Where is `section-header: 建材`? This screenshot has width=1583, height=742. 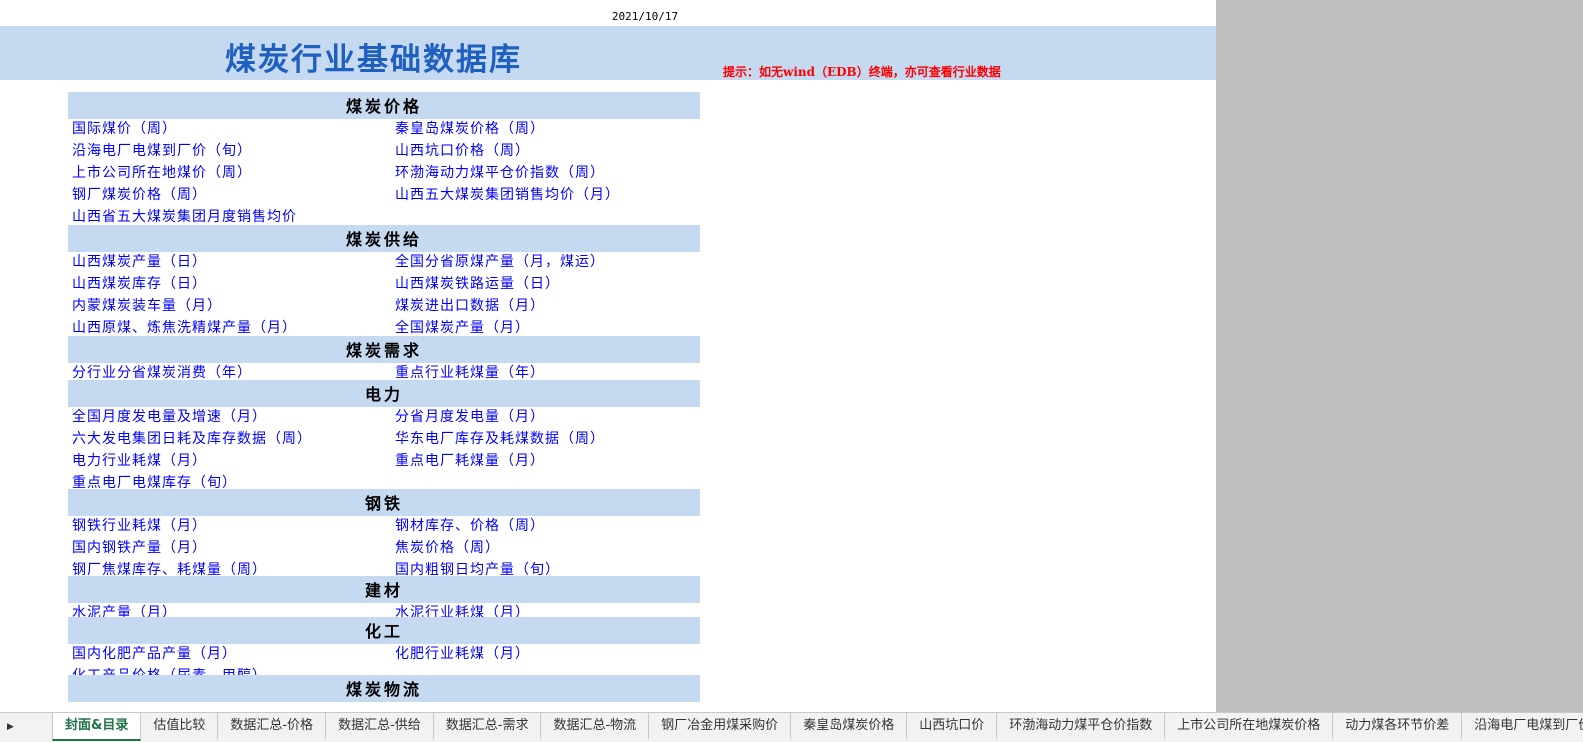
section-header: 建材 is located at coordinates (384, 589).